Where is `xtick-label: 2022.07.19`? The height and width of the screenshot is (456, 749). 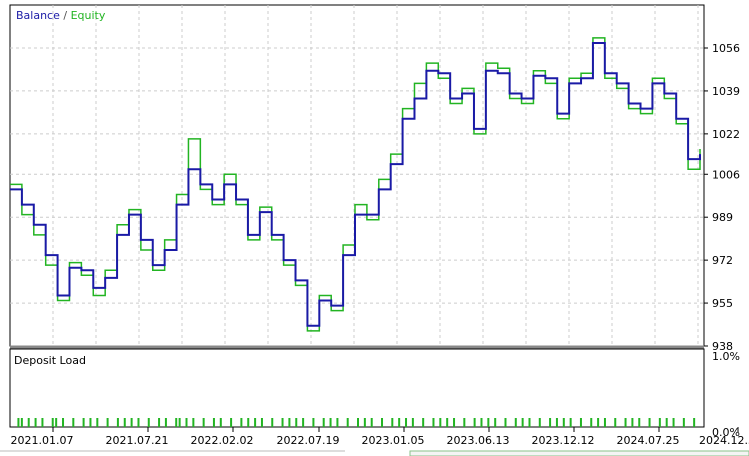 xtick-label: 2022.07.19 is located at coordinates (308, 440).